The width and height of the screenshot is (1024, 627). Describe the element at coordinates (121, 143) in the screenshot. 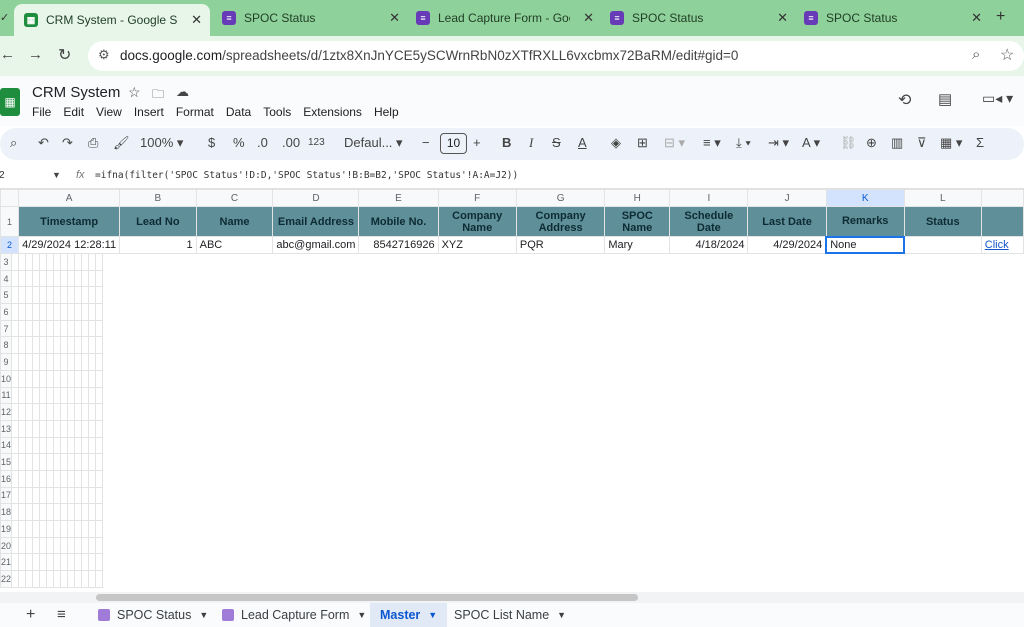

I see `paint-format-icon: 🖌` at that location.